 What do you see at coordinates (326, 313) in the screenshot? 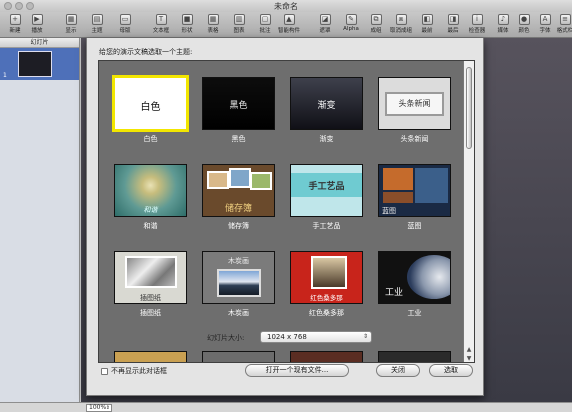
I see `theme-caption: 红色桑多那` at bounding box center [326, 313].